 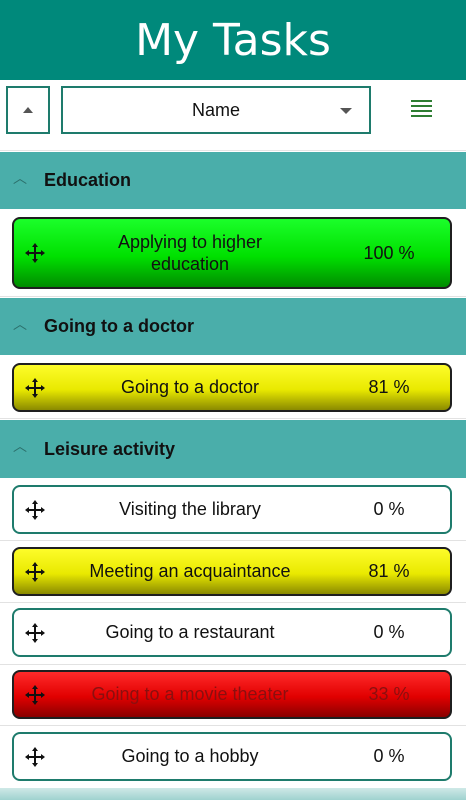 What do you see at coordinates (190, 694) in the screenshot?
I see `task-name: Going to a movie theater` at bounding box center [190, 694].